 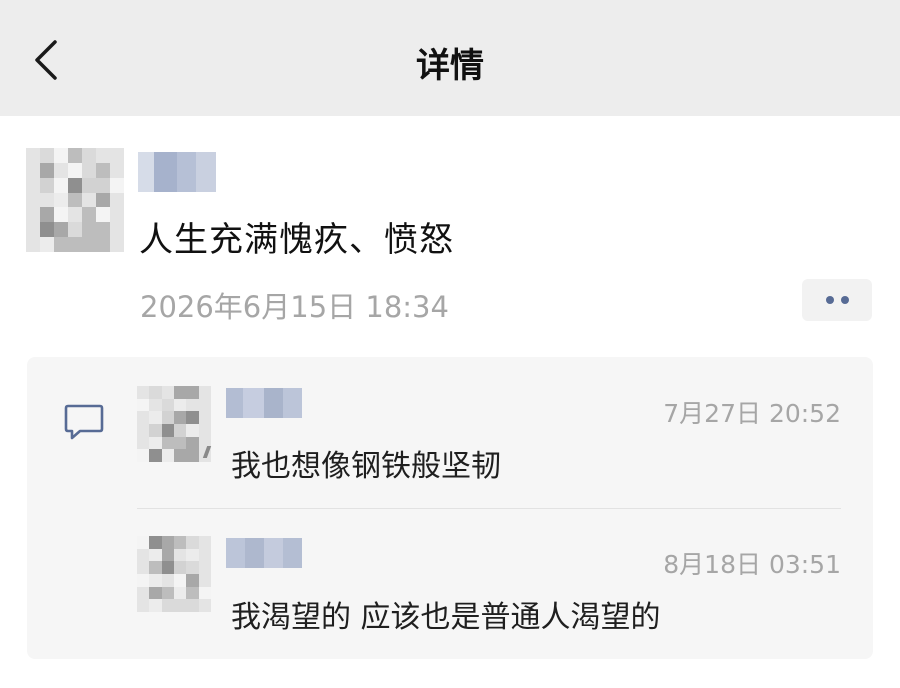 What do you see at coordinates (489, 508) in the screenshot?
I see `divider` at bounding box center [489, 508].